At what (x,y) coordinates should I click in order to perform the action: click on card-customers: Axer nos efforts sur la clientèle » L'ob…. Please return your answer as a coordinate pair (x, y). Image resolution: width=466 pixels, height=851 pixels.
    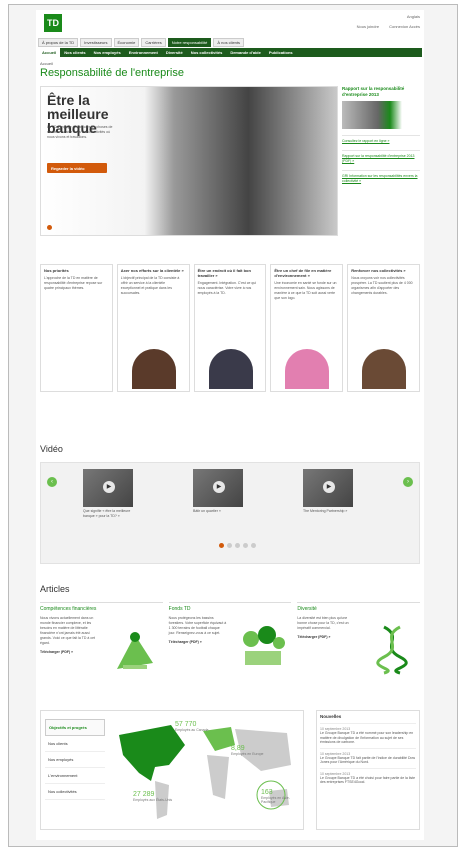
    Looking at the image, I should click on (153, 328).